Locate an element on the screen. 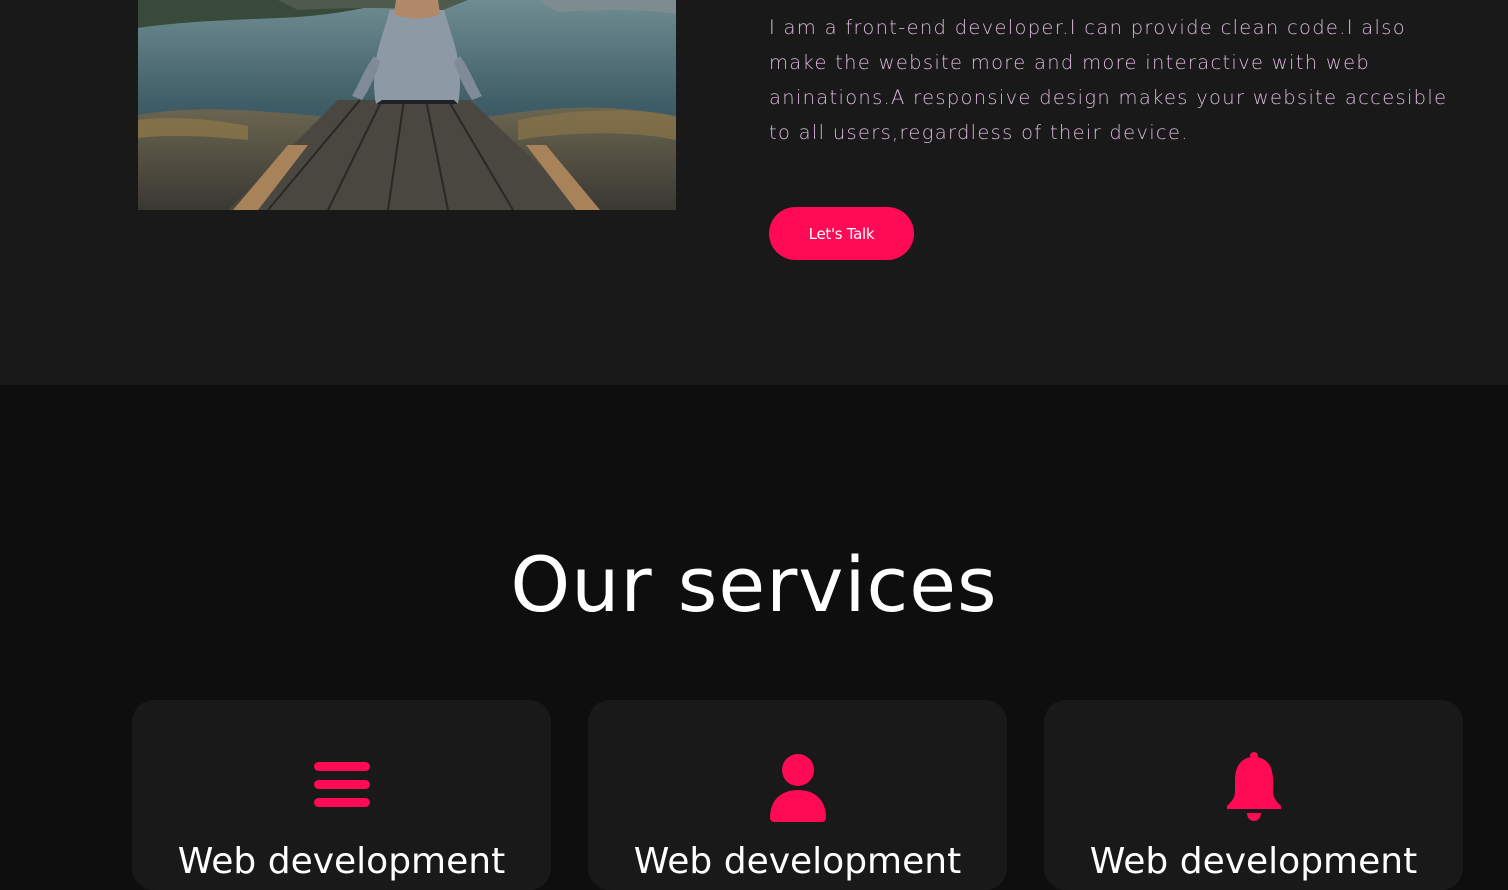 This screenshot has width=1508, height=890. bars-icon is located at coordinates (342, 787).